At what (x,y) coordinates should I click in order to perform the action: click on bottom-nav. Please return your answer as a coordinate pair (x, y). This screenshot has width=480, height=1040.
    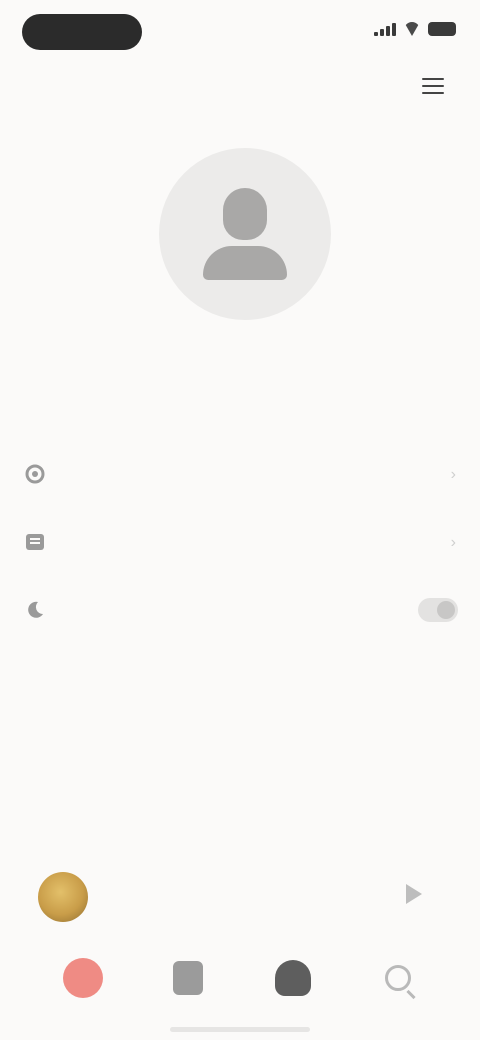
    Looking at the image, I should click on (240, 978).